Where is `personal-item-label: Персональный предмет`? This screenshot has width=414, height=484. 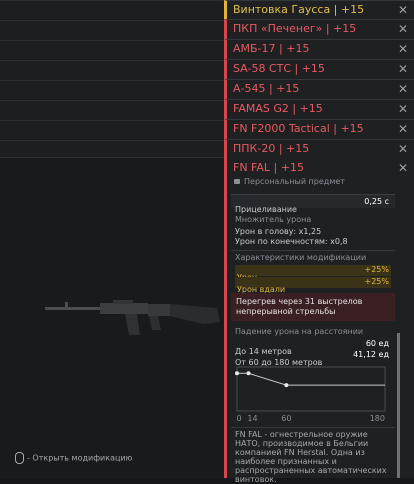
personal-item-label: Персональный предмет is located at coordinates (289, 181).